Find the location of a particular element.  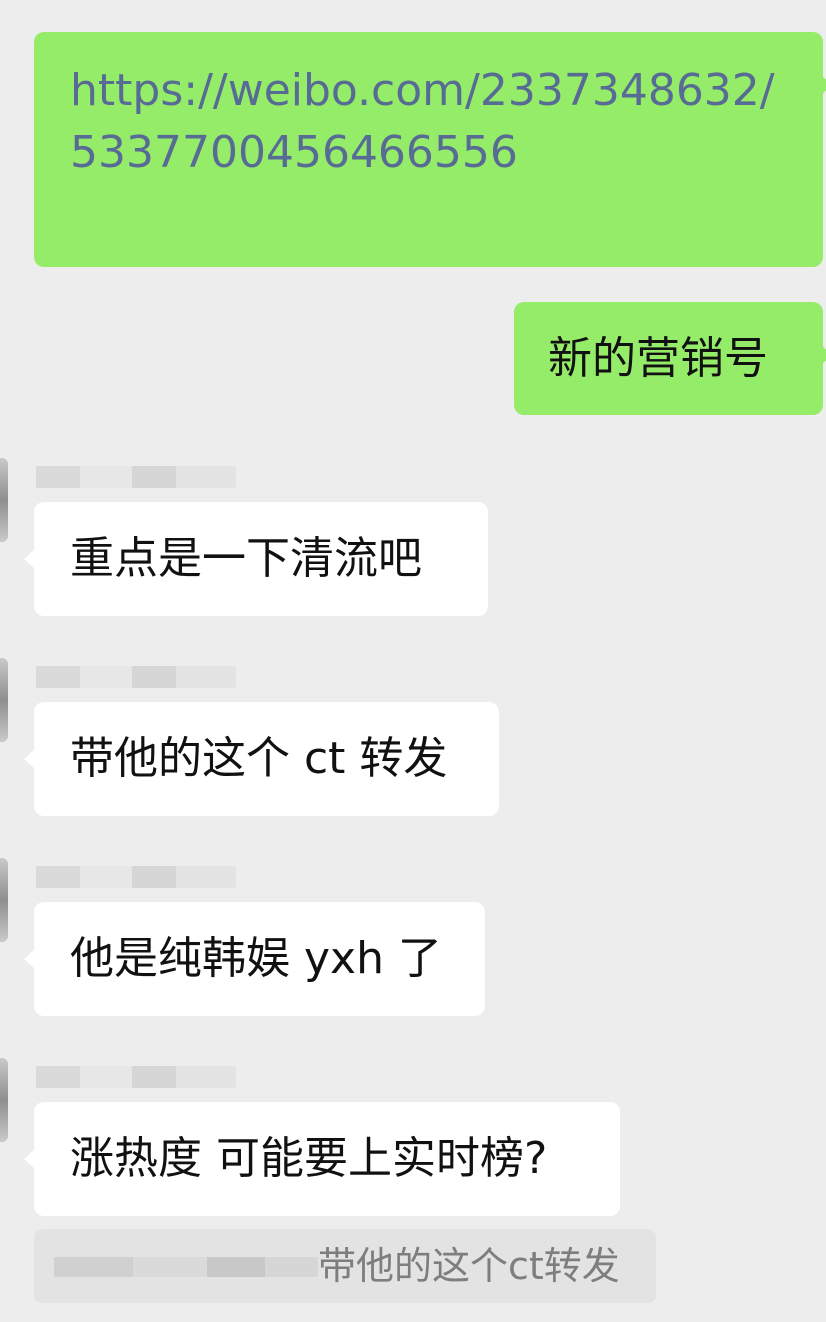

message-text: 涨热度 可能要上实时榜? is located at coordinates (309, 1158).